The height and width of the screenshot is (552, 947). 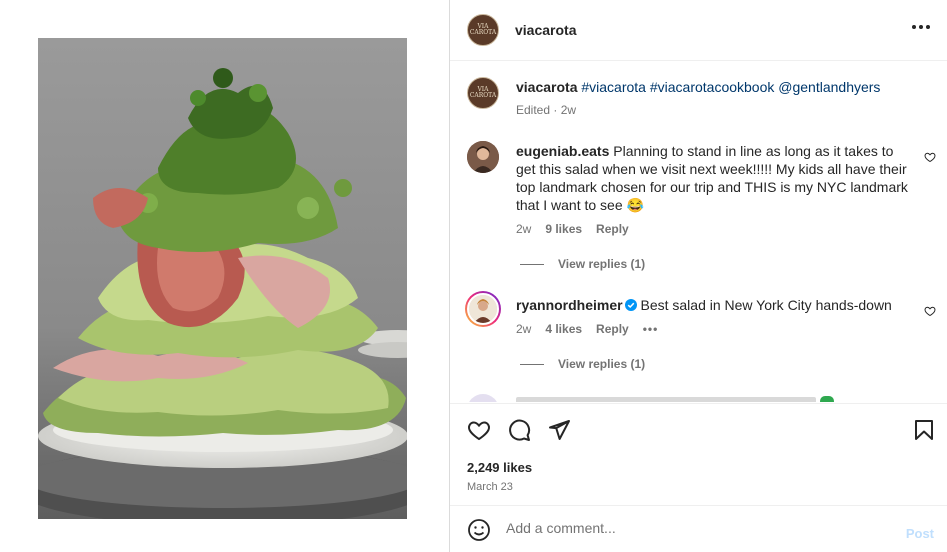 I want to click on author-username: viacarota, so click(x=545, y=30).